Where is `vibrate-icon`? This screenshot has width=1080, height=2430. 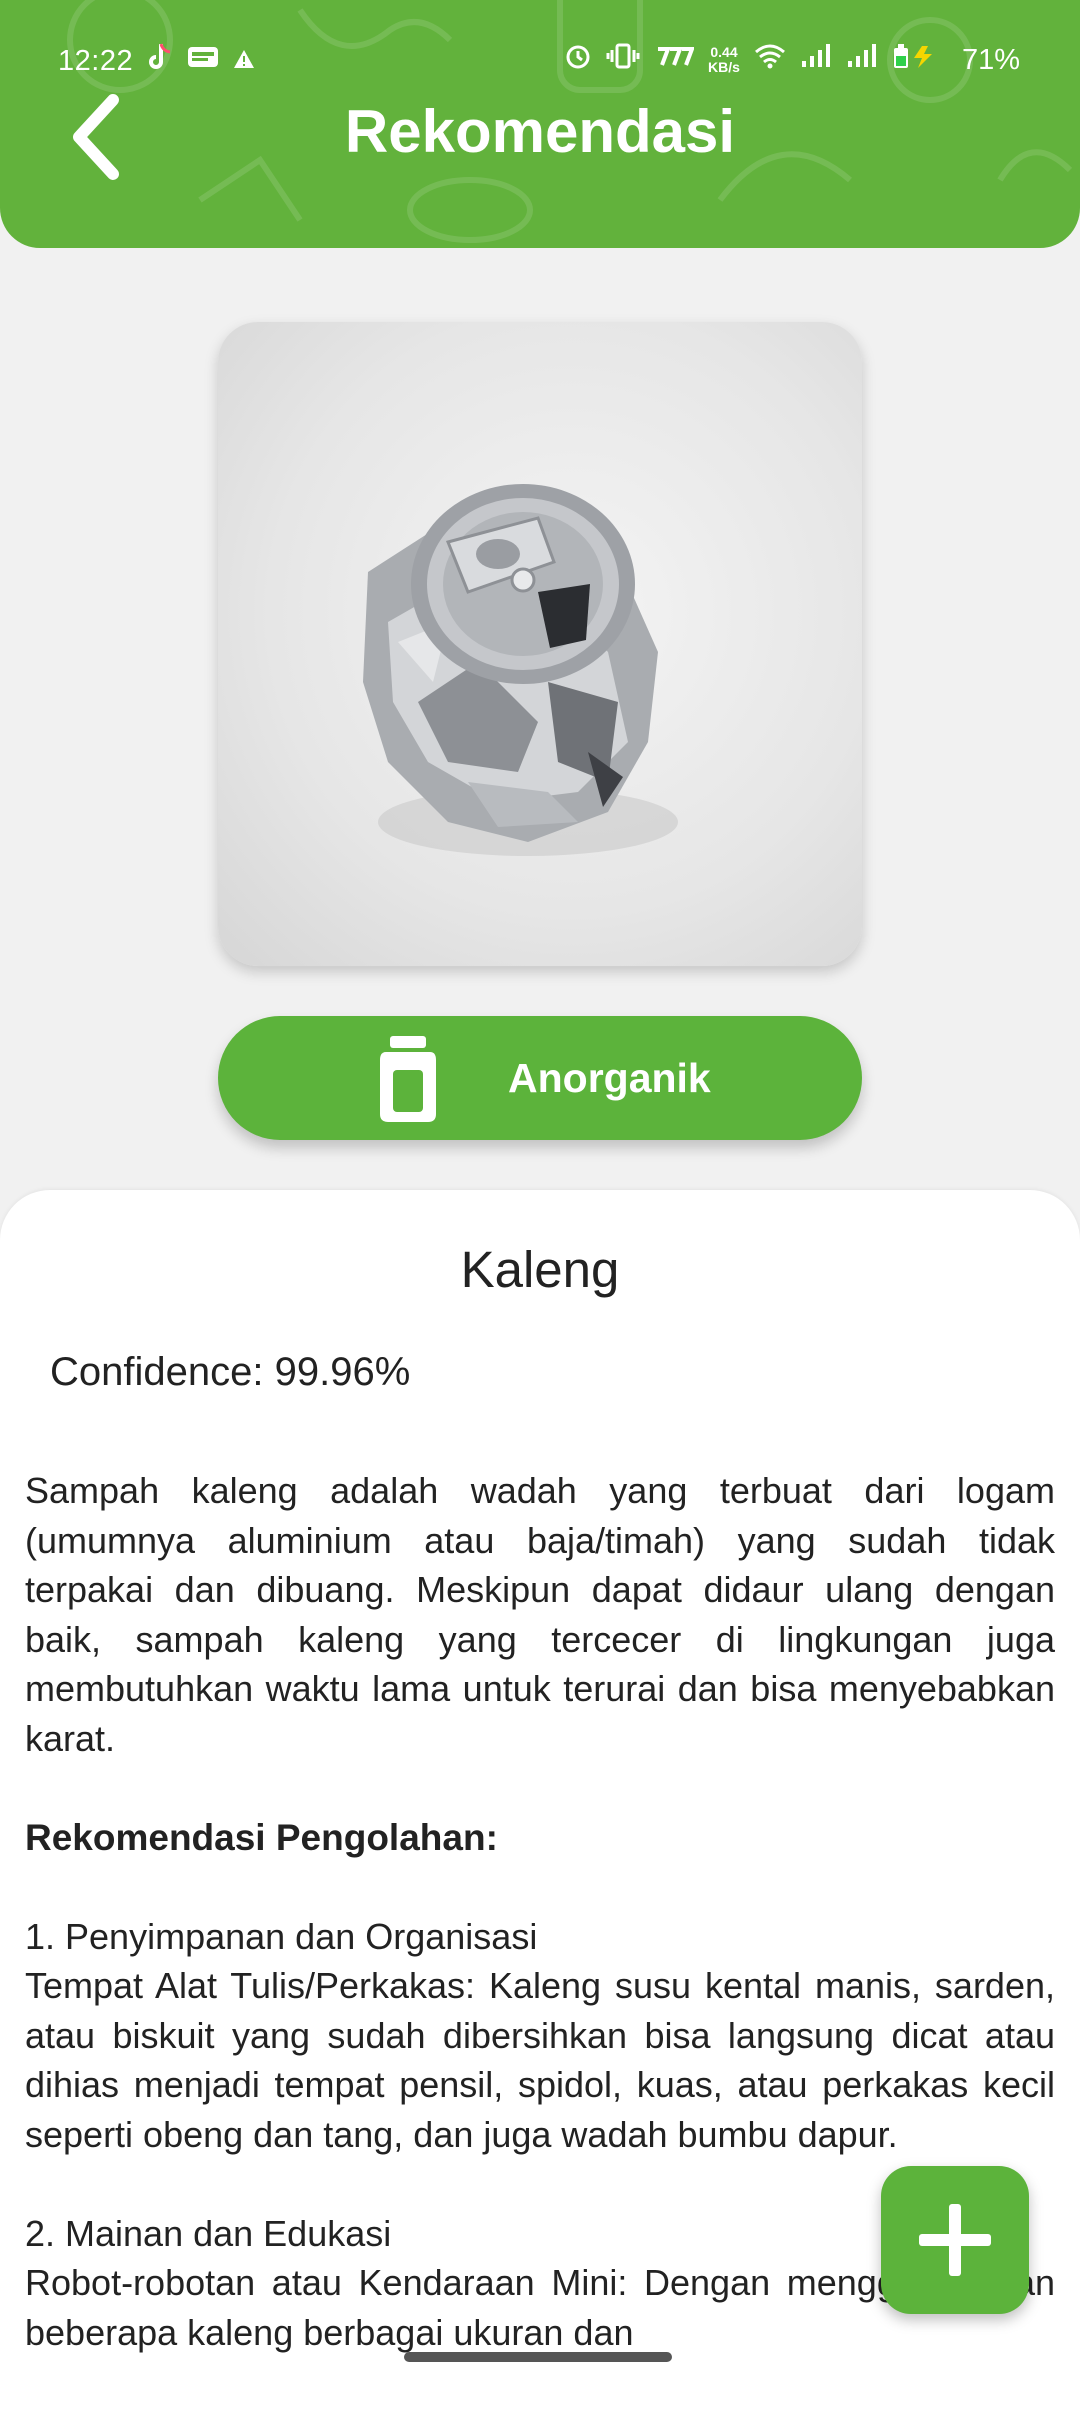 vibrate-icon is located at coordinates (623, 60).